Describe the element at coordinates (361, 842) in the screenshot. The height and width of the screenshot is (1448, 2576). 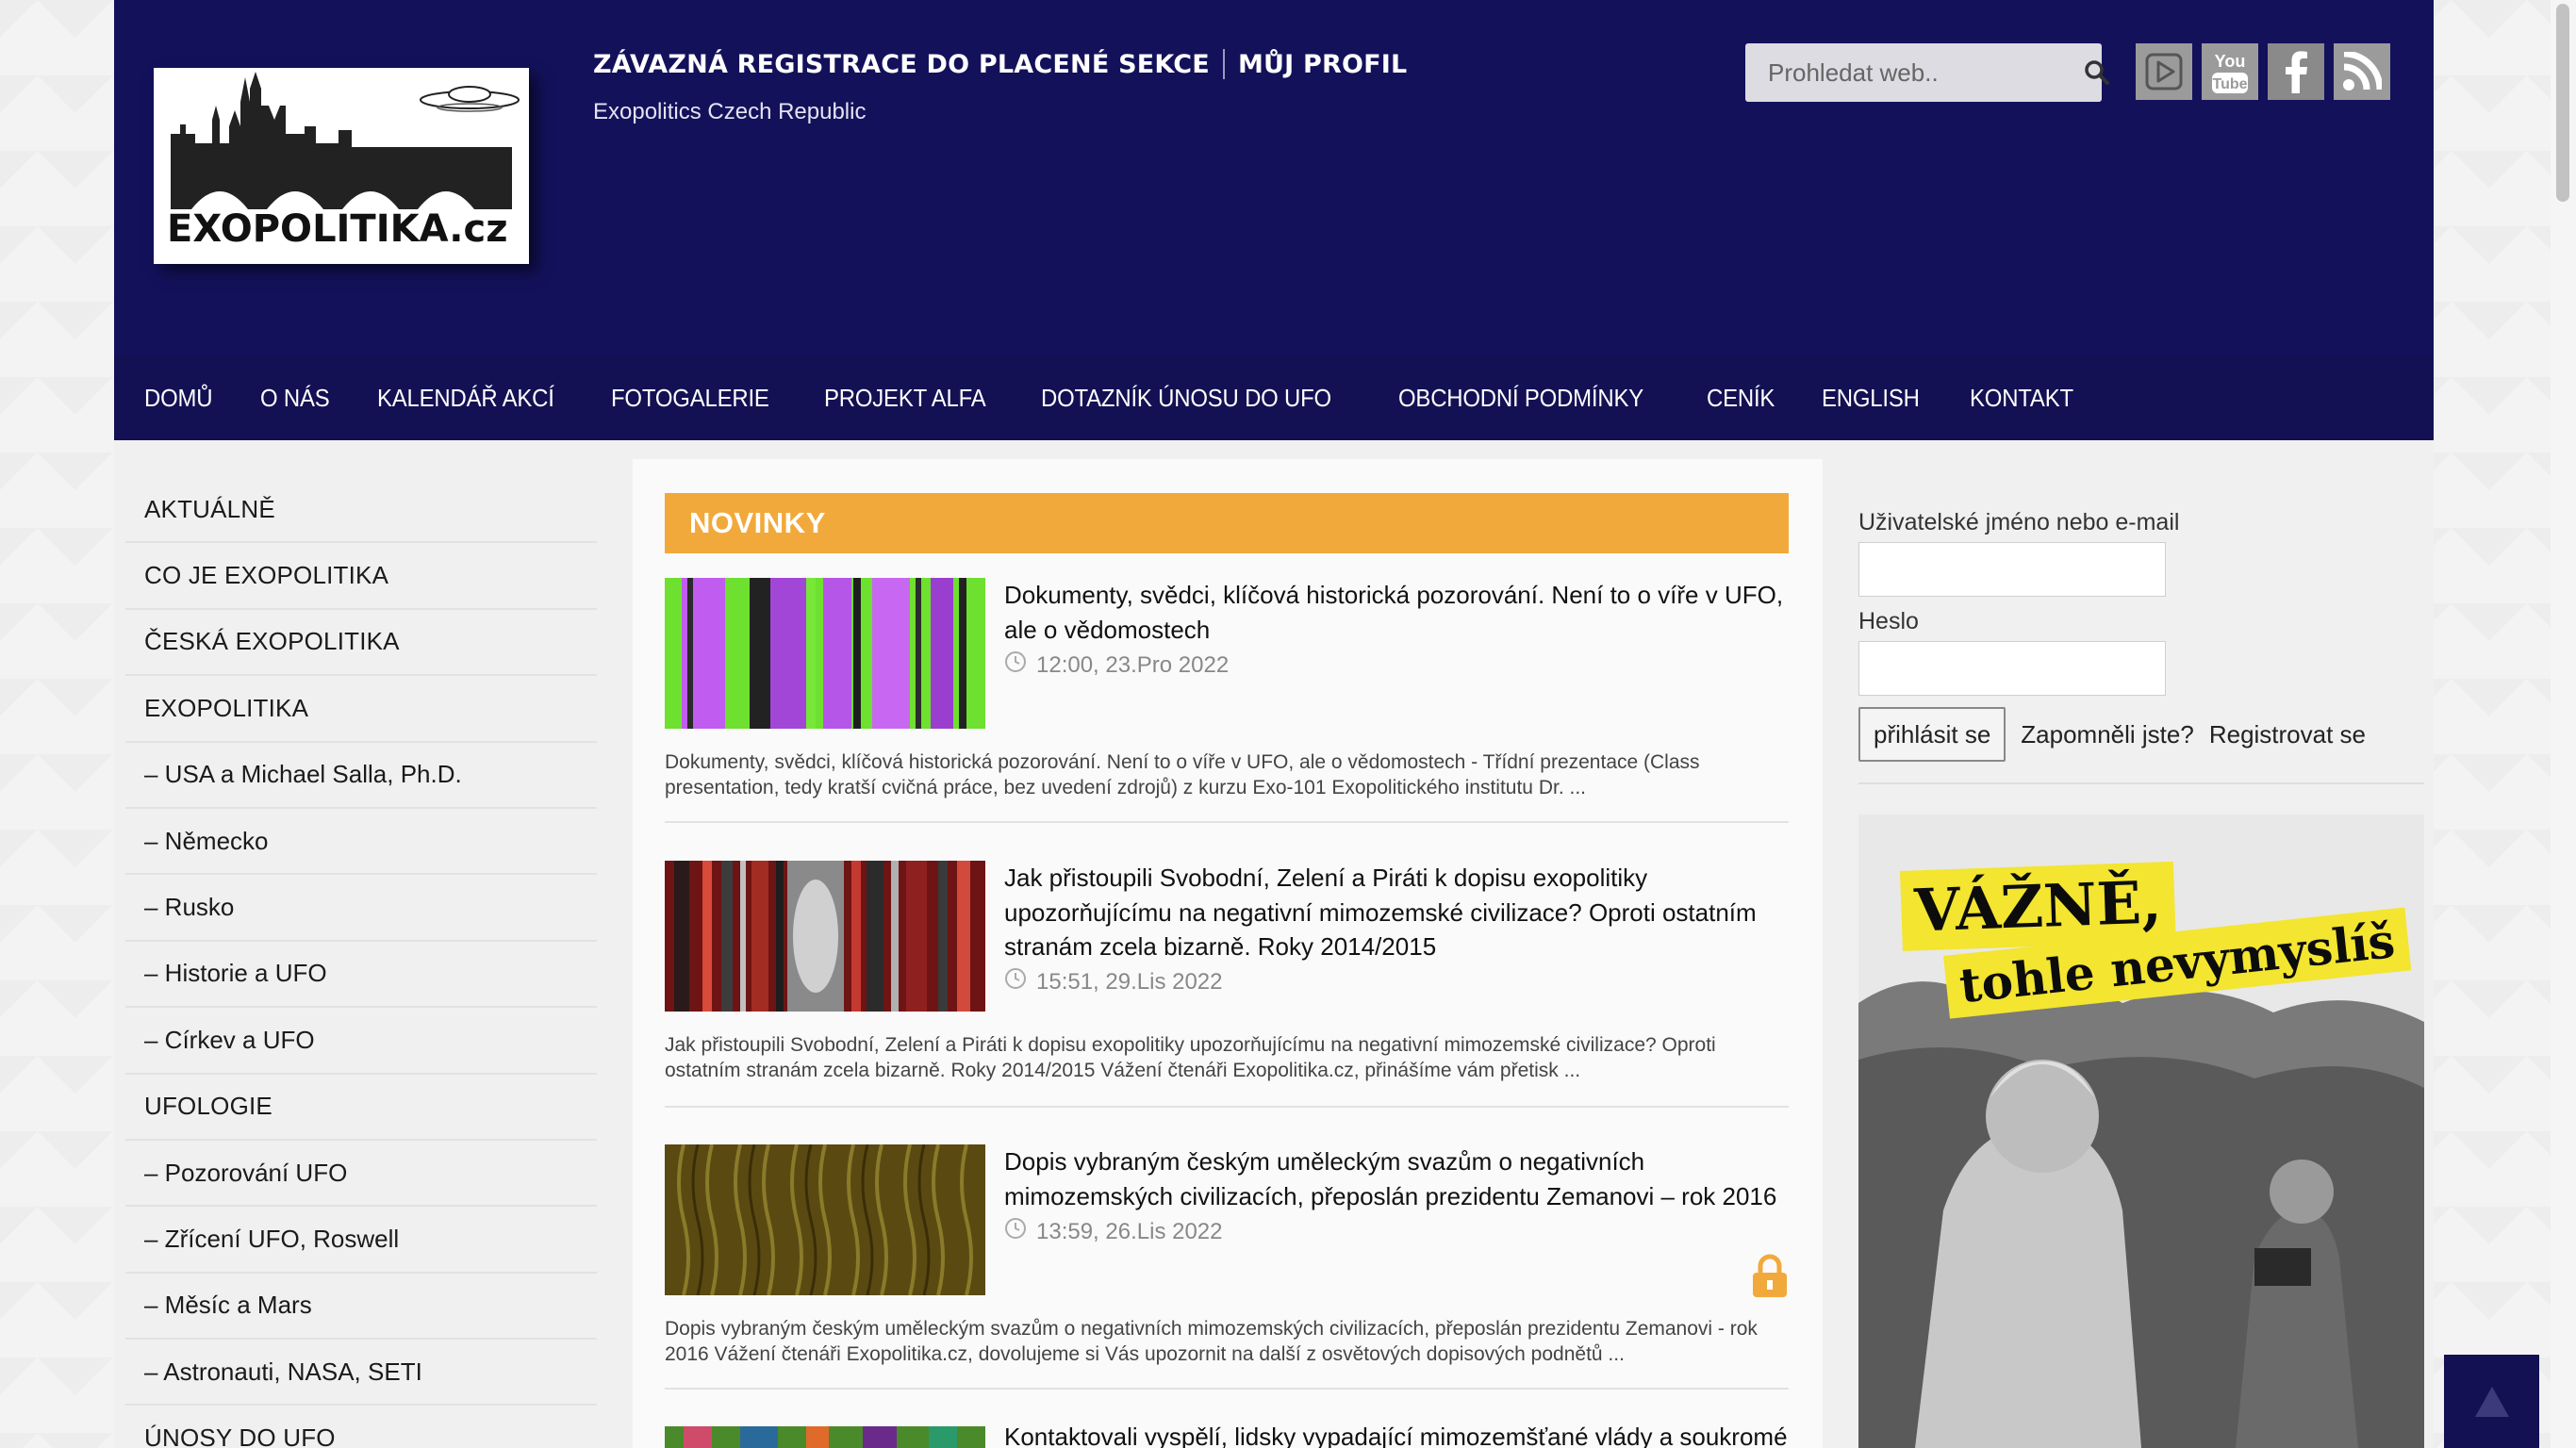
I see `sidebar-item-germany: – Německo` at that location.